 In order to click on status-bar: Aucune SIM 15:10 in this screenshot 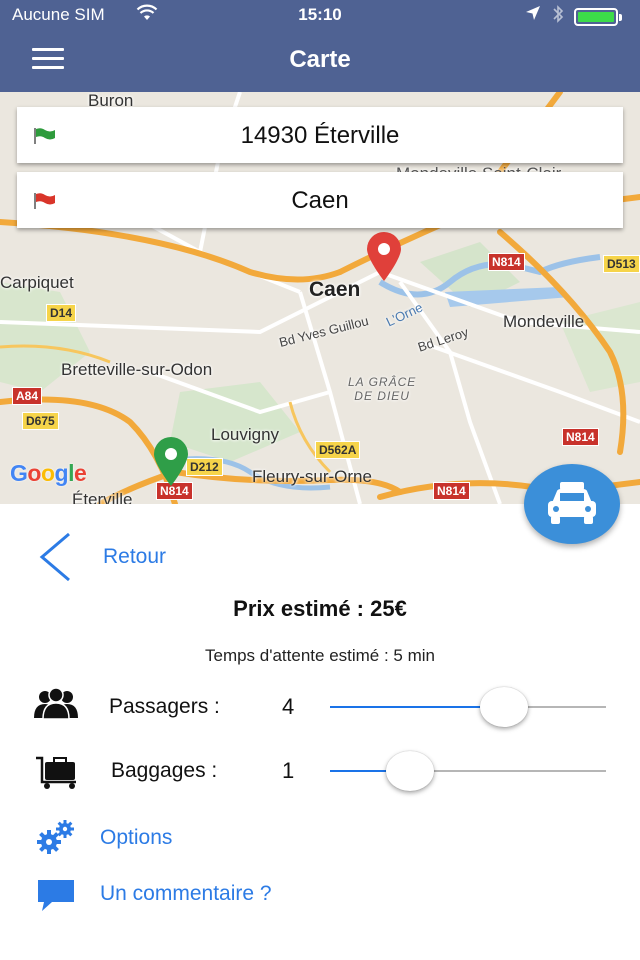, I will do `click(320, 15)`.